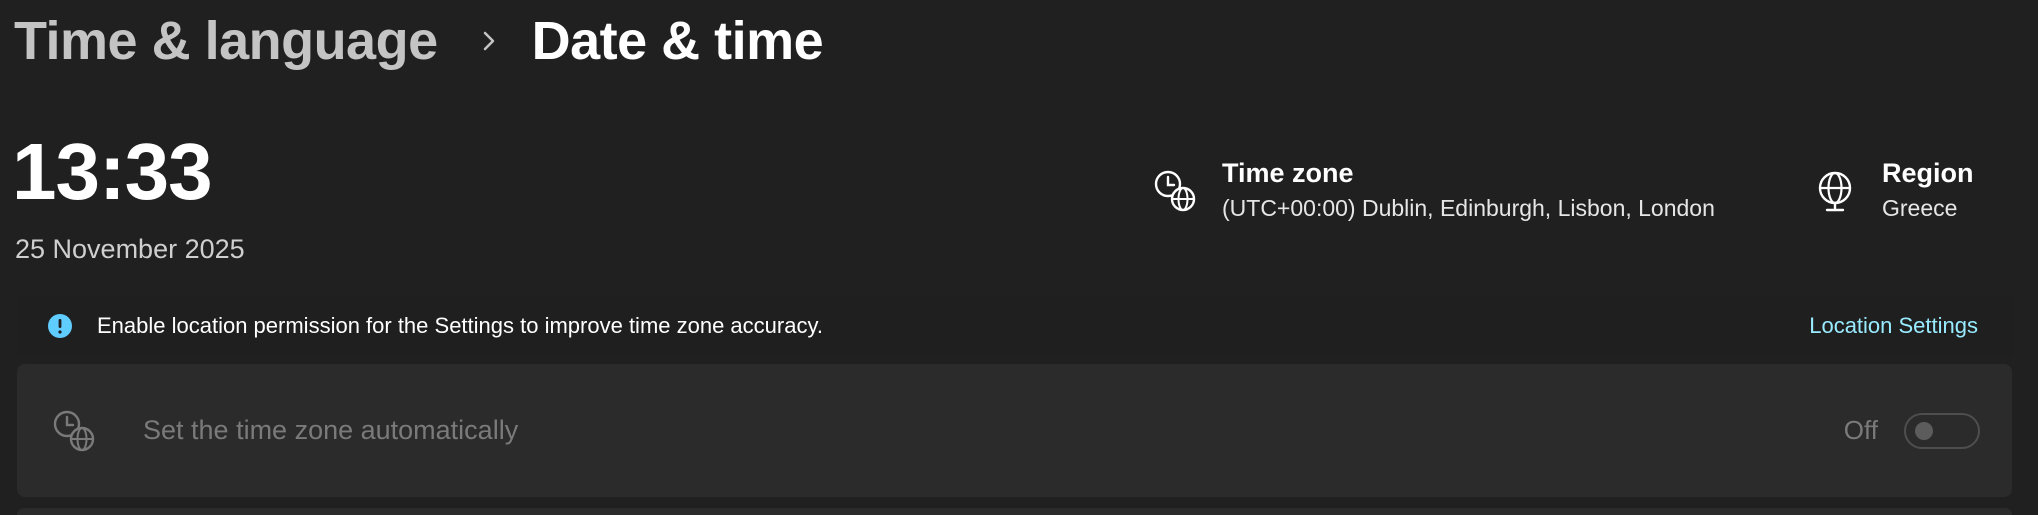 Image resolution: width=2038 pixels, height=515 pixels. Describe the element at coordinates (677, 41) in the screenshot. I see `page-title: Date & time` at that location.